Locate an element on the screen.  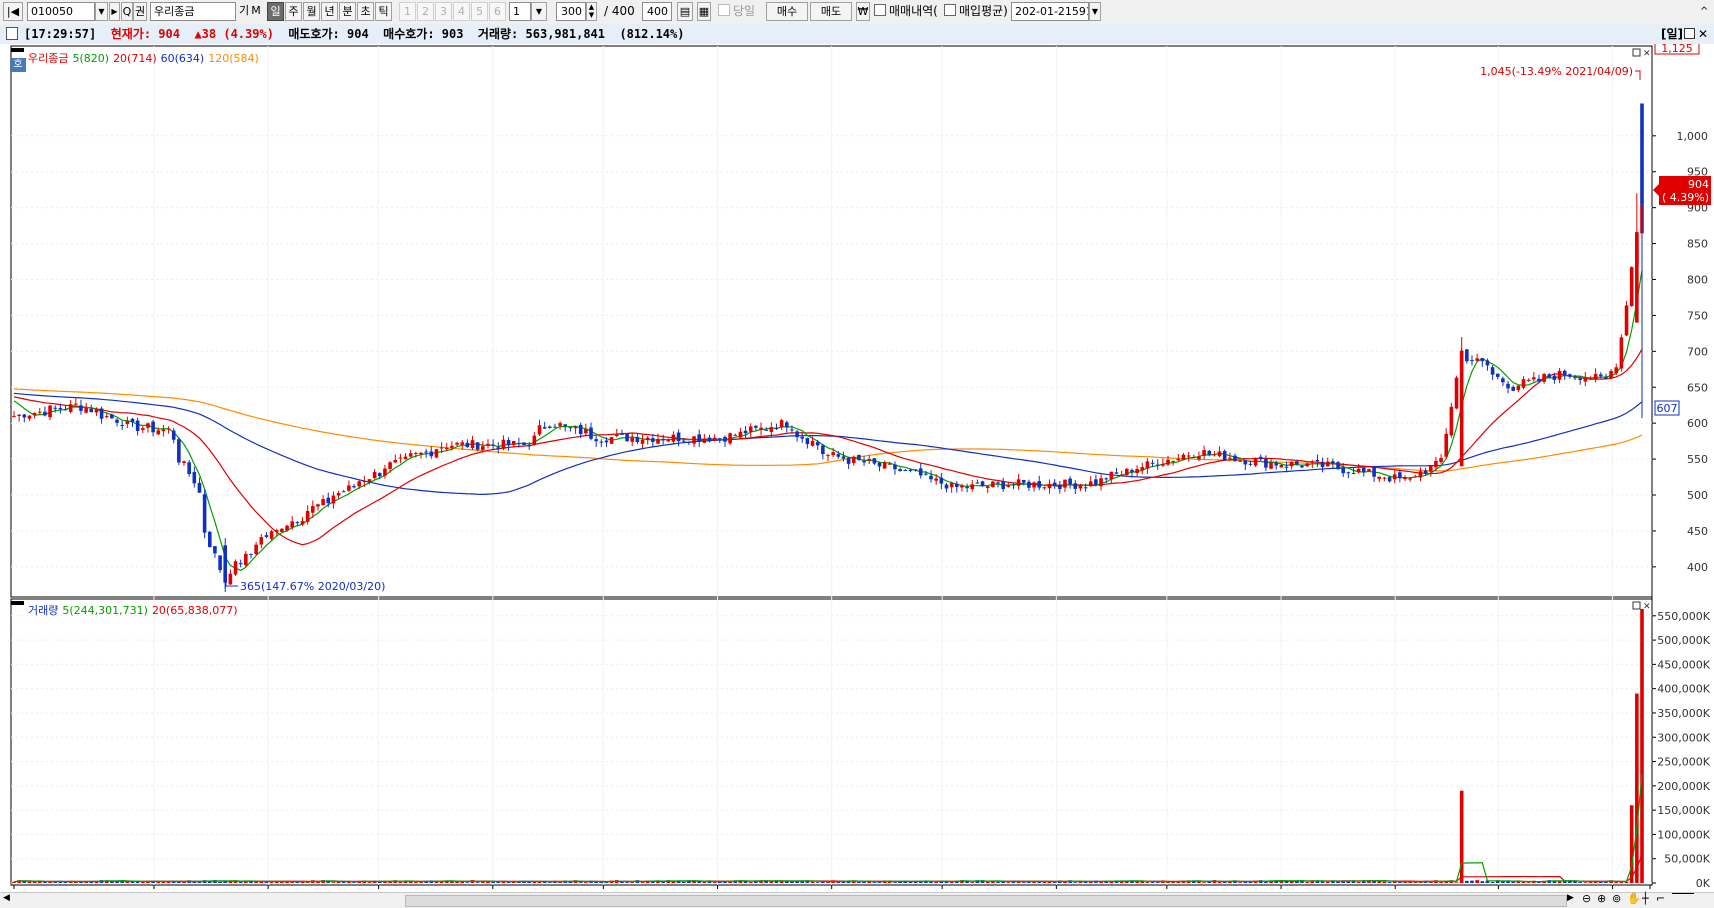
volume-pane-close-icon: ✕ is located at coordinates (1647, 607).